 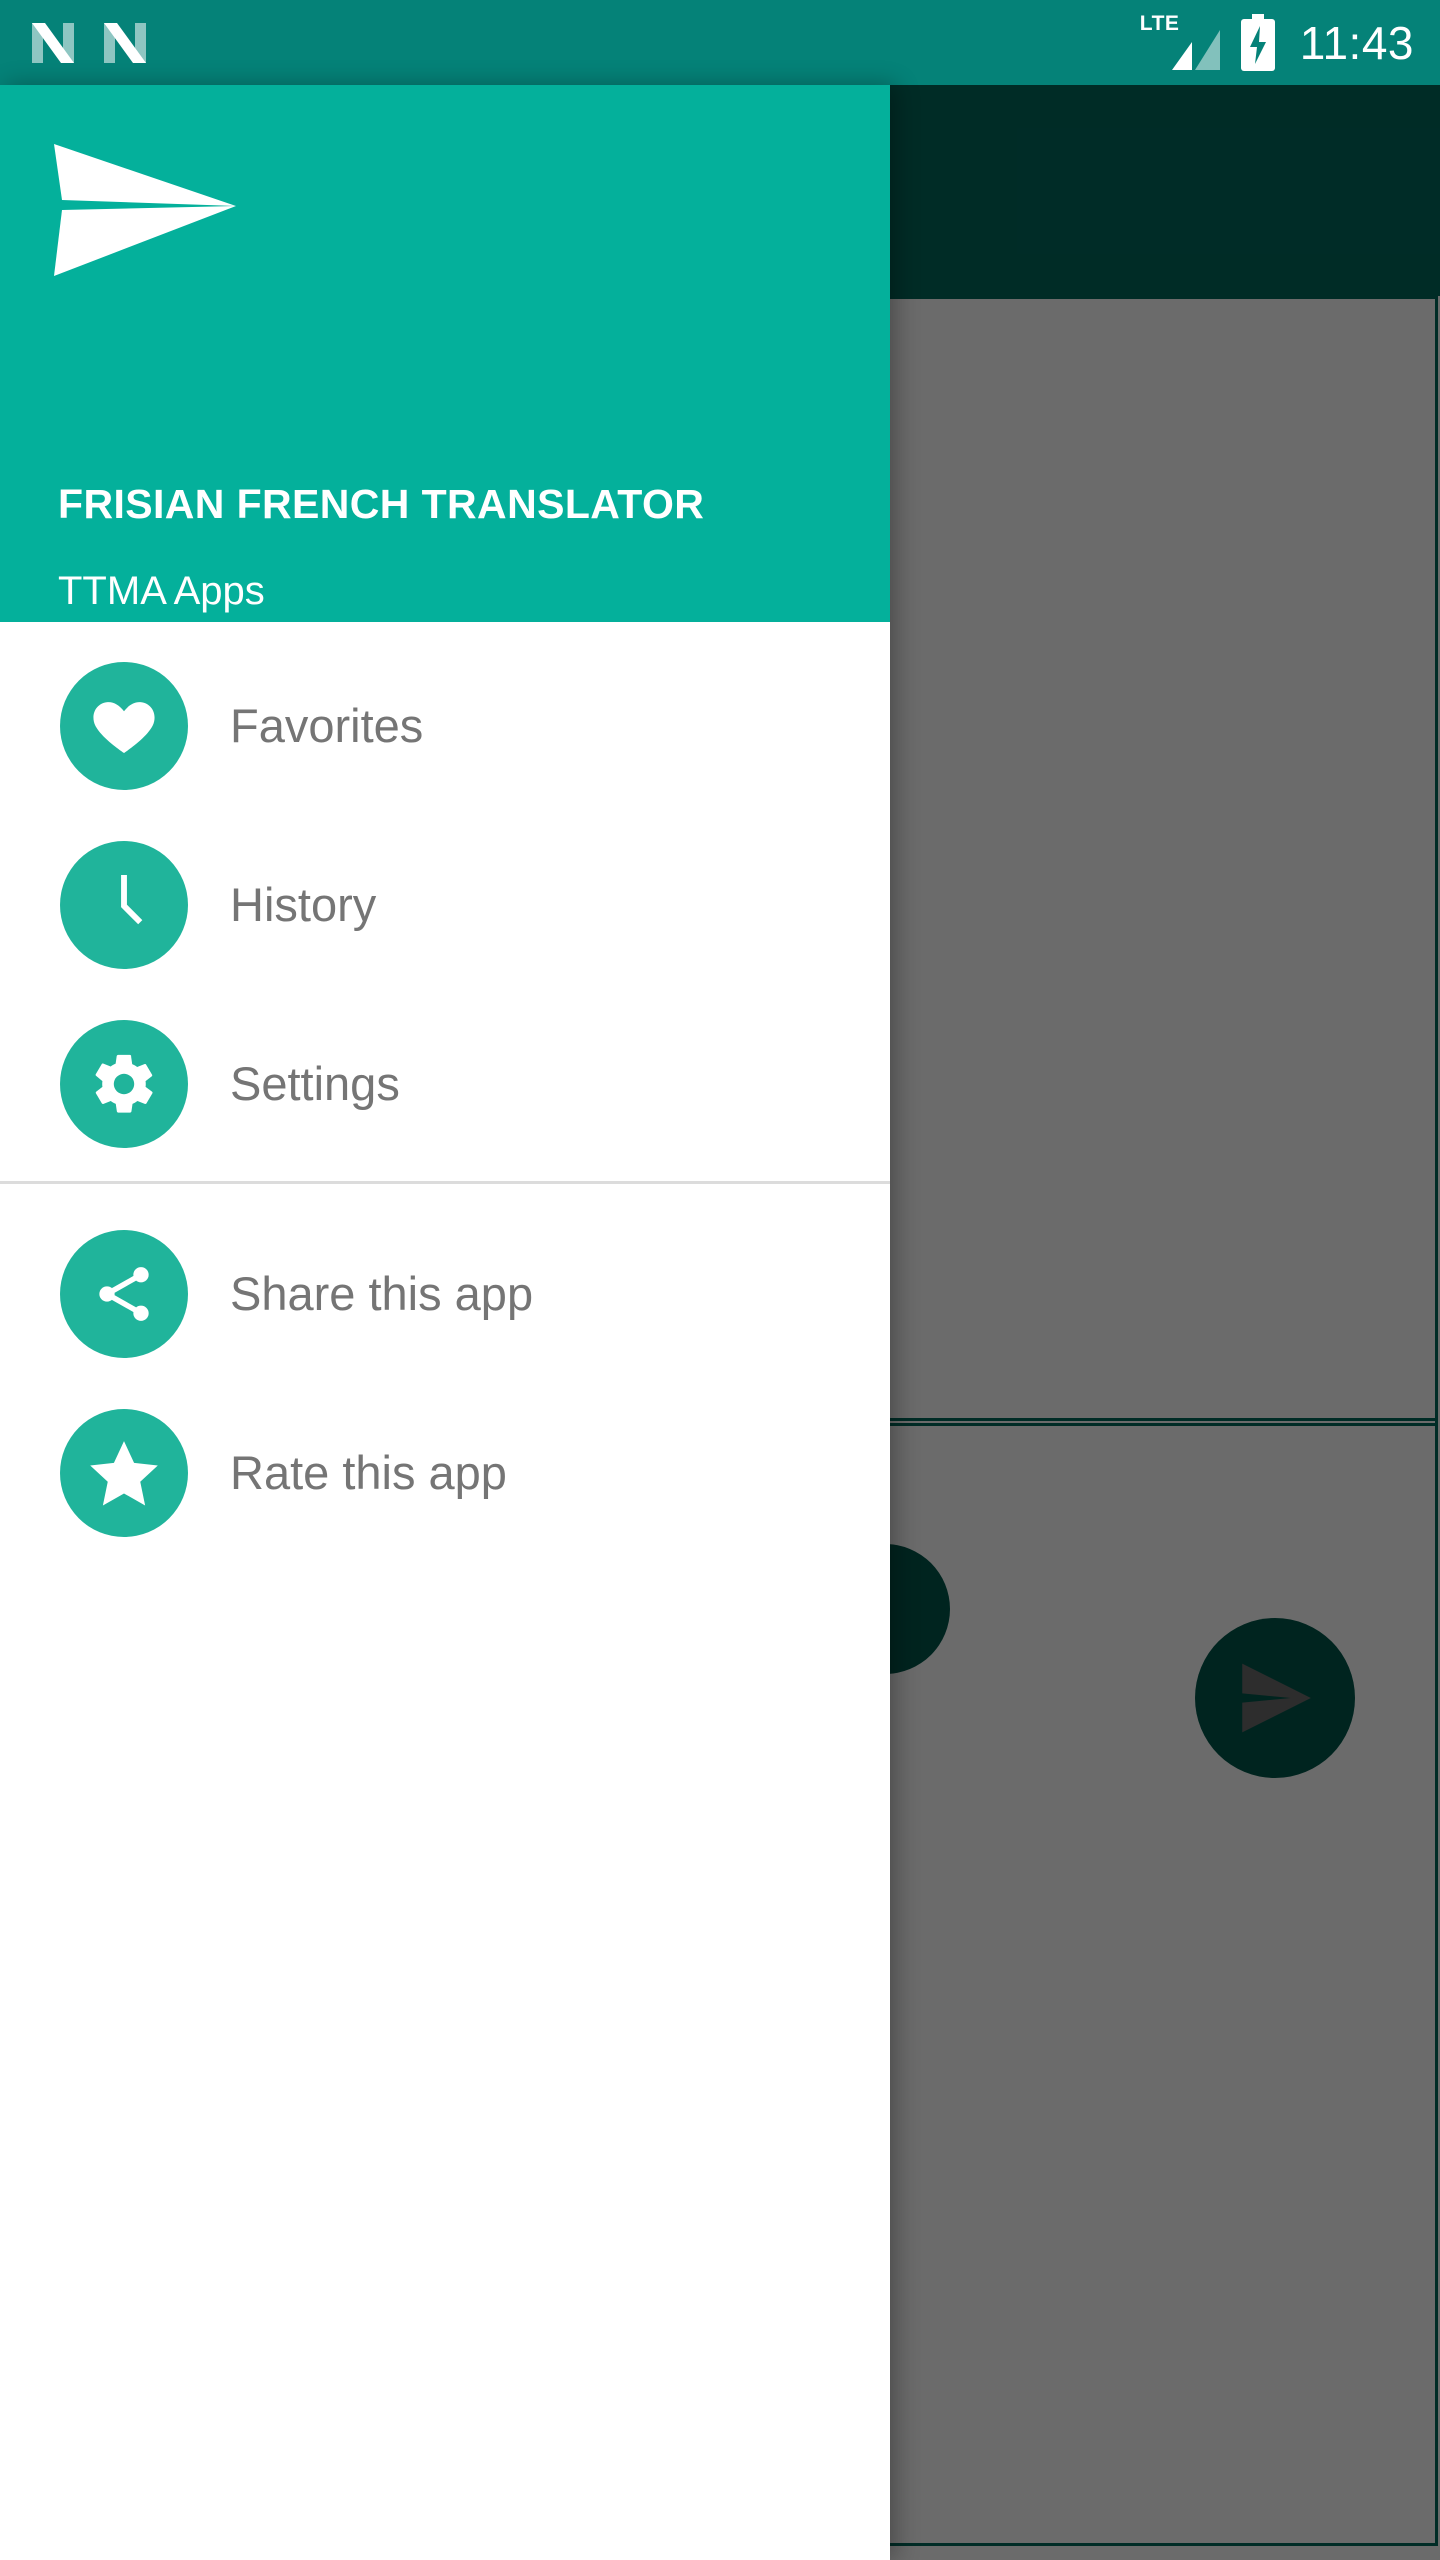 I want to click on drawer-primary-menu: Favorites History Settings, so click(x=445, y=897).